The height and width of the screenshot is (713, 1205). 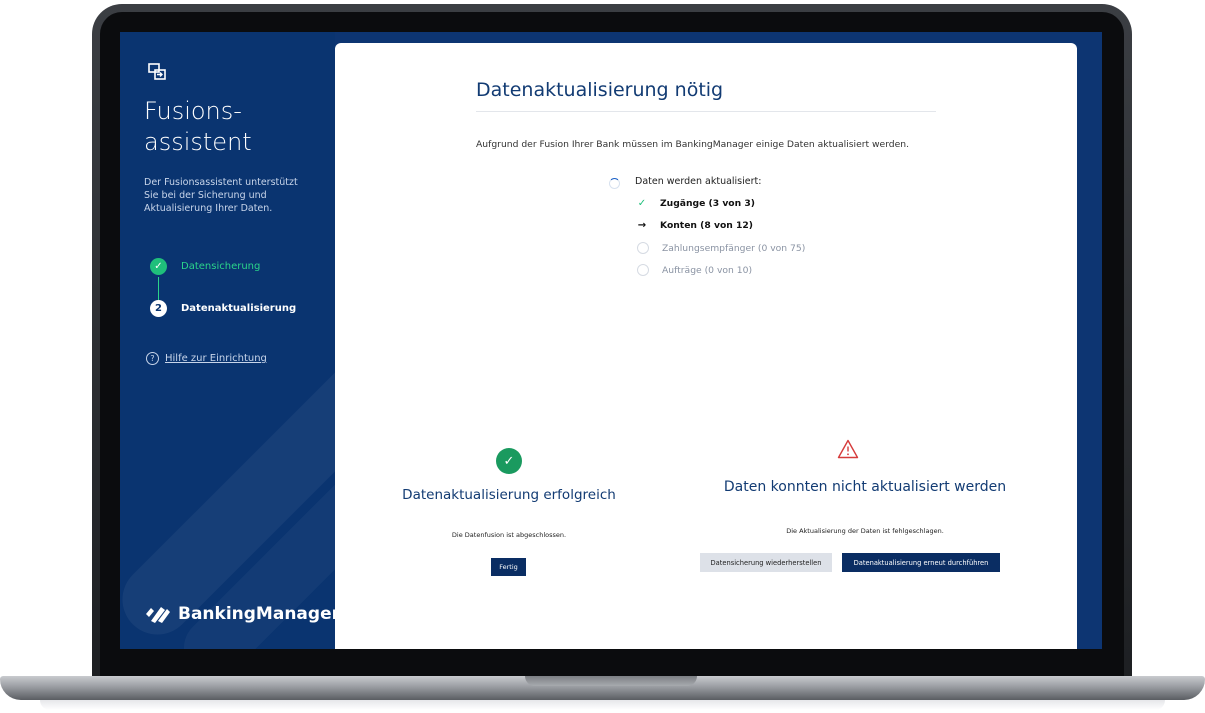 I want to click on success-check-icon: ✓, so click(x=509, y=461).